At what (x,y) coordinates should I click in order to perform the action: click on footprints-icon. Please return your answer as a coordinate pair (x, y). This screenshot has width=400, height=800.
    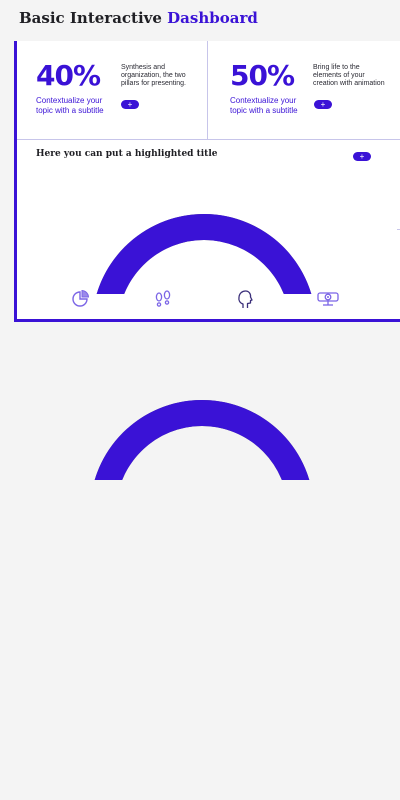
    Looking at the image, I should click on (163, 298).